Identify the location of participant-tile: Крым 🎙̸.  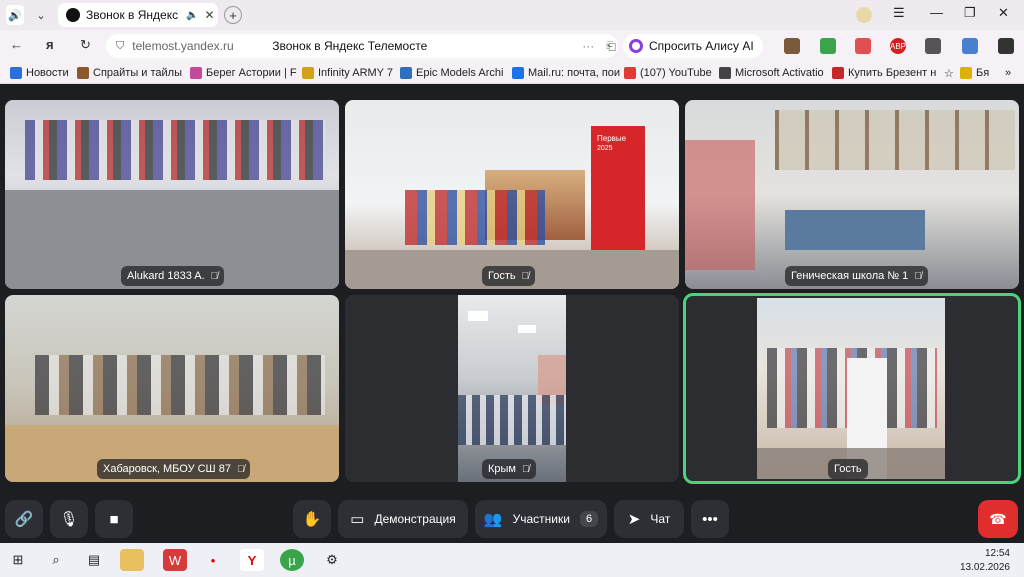
(512, 388).